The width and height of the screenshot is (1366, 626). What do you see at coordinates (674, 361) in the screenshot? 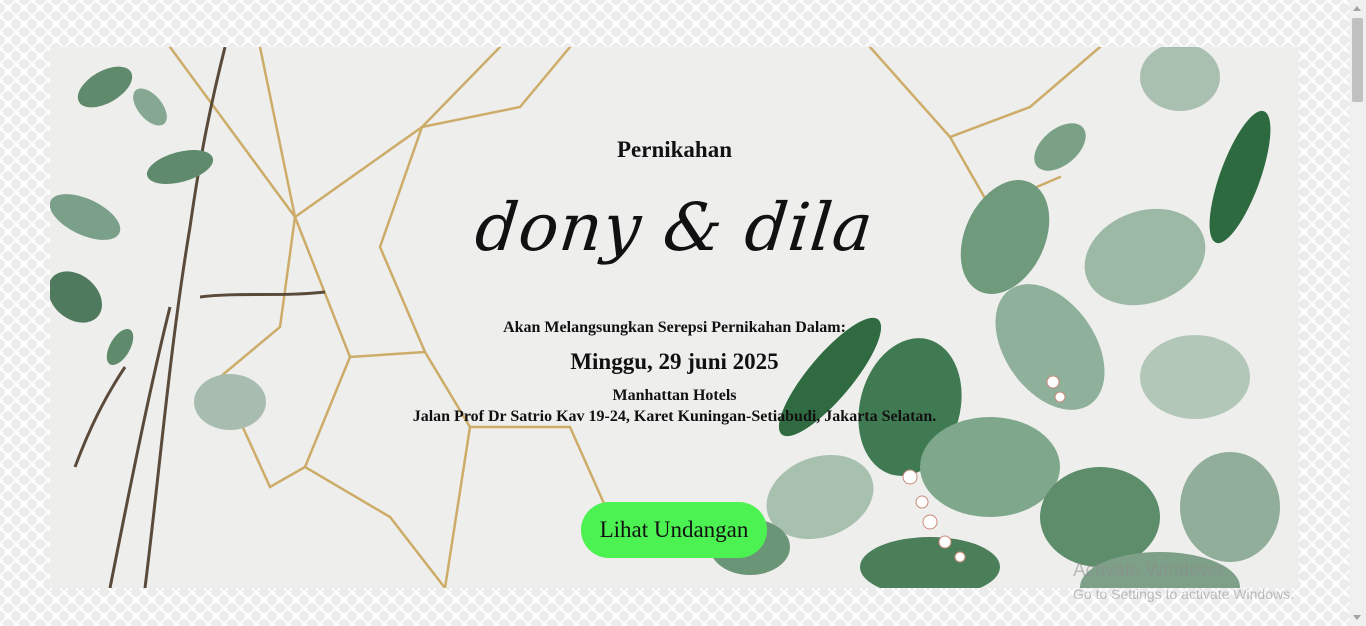
I see `event-date: Minggu, 29 juni 2025` at bounding box center [674, 361].